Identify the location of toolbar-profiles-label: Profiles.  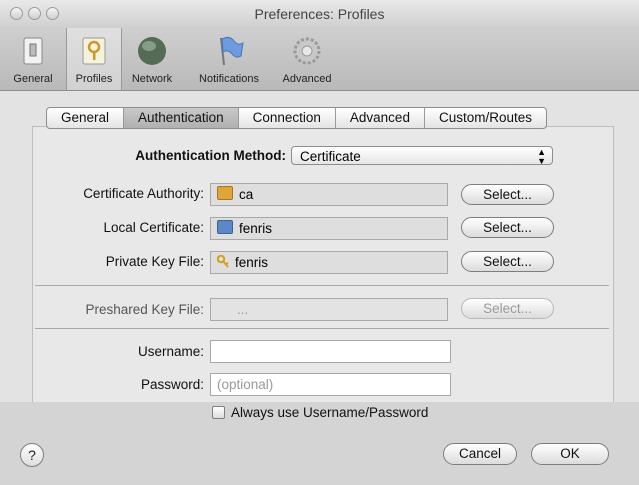
(94, 79).